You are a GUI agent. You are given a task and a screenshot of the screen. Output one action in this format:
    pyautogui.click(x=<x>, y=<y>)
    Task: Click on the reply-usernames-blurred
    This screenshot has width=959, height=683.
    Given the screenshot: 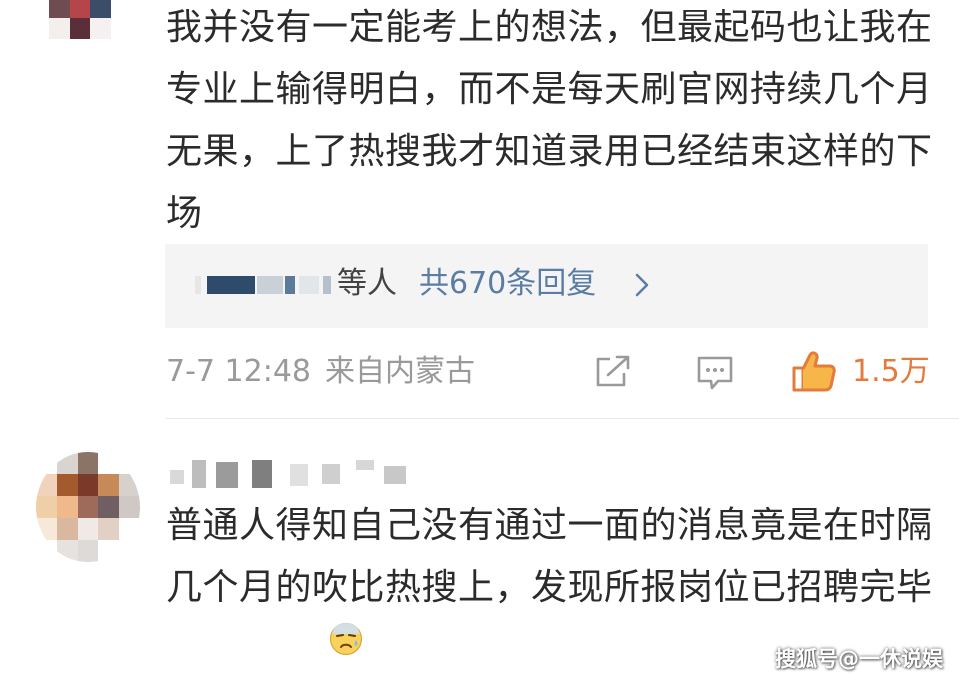 What is the action you would take?
    pyautogui.click(x=263, y=285)
    